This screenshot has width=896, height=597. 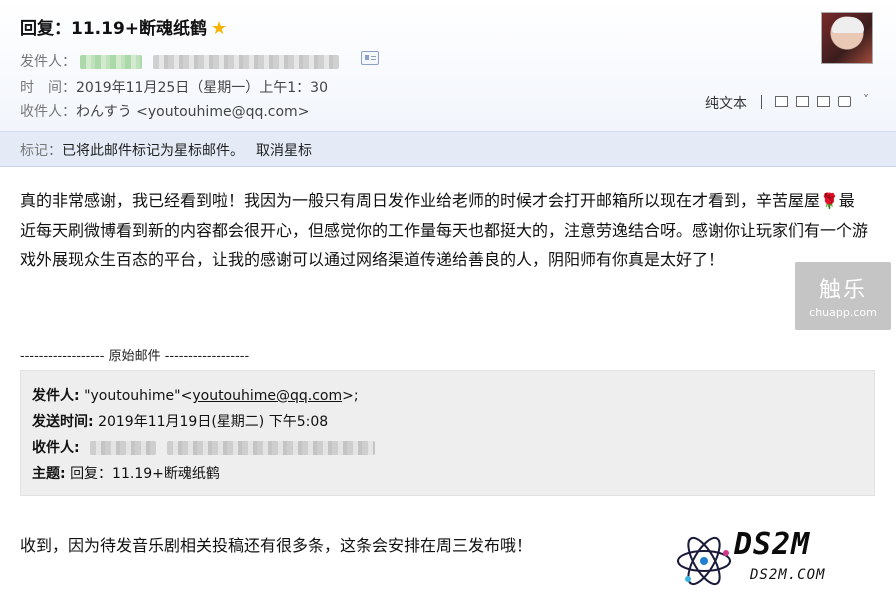 What do you see at coordinates (350, 396) in the screenshot?
I see `original-from-end: >;` at bounding box center [350, 396].